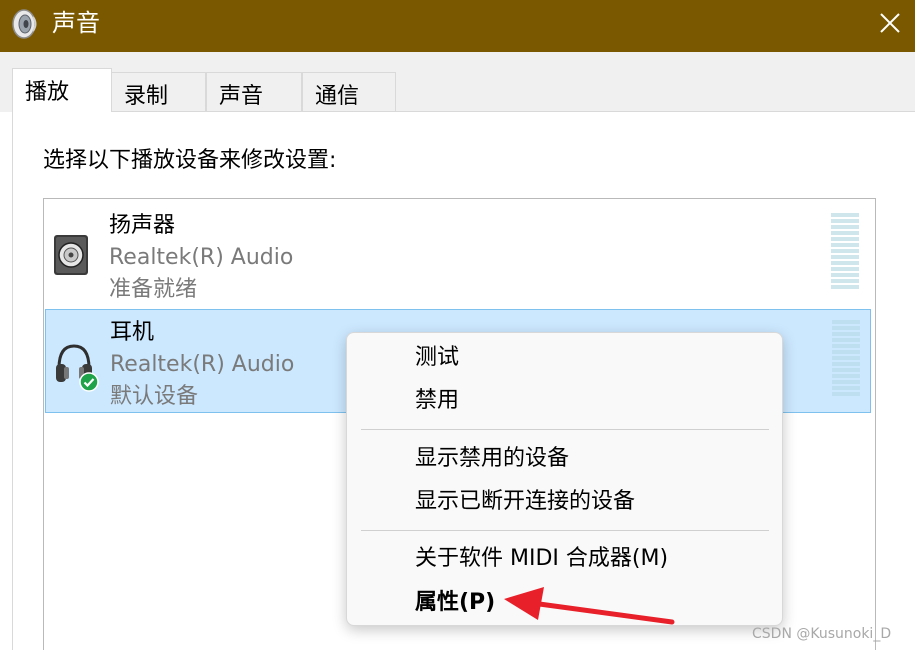  What do you see at coordinates (525, 502) in the screenshot?
I see `menu-item-show-disconnected-devices: 显示已断开连接的设备` at bounding box center [525, 502].